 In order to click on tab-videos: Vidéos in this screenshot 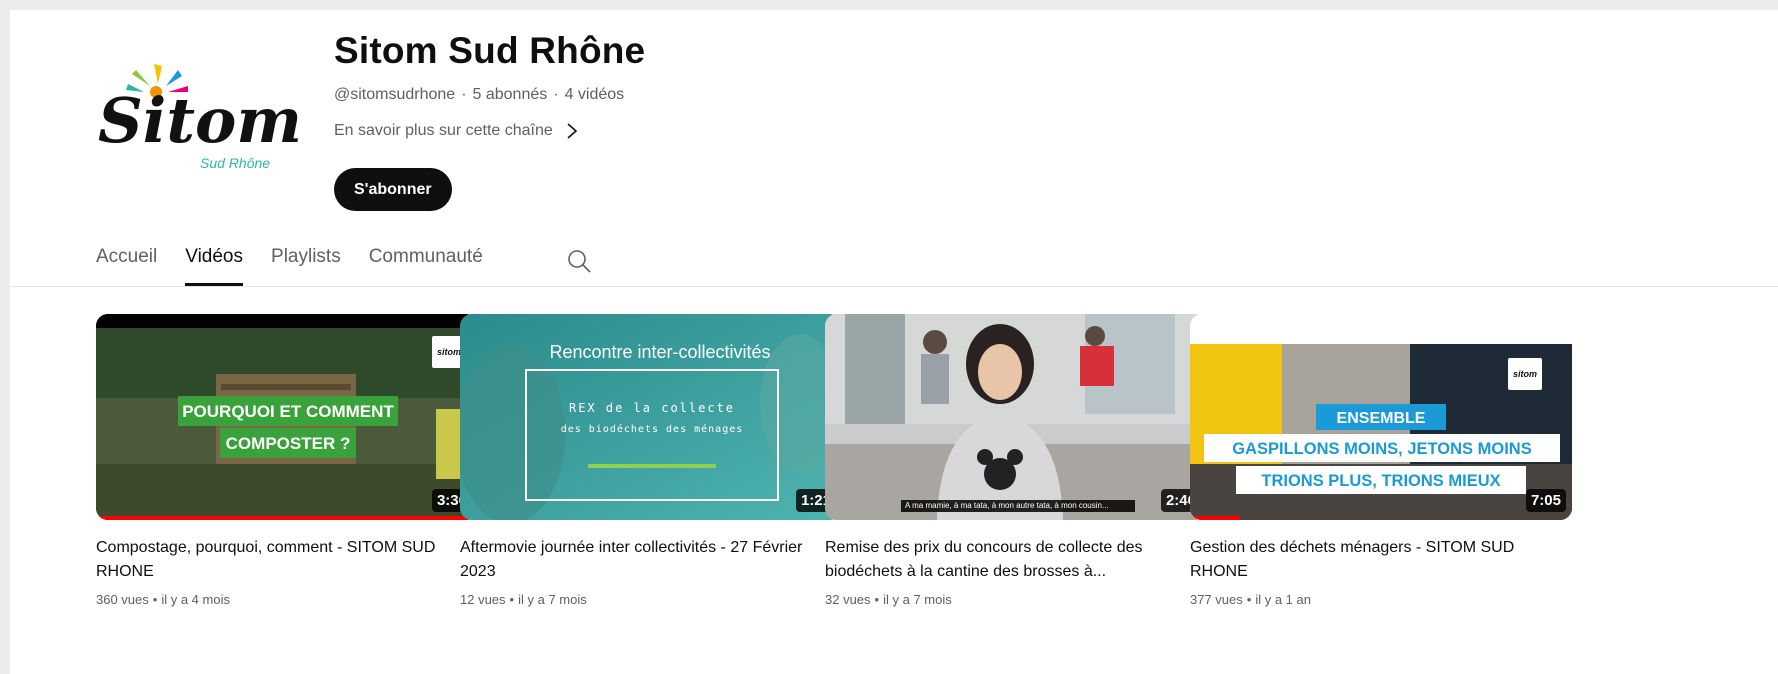, I will do `click(214, 266)`.